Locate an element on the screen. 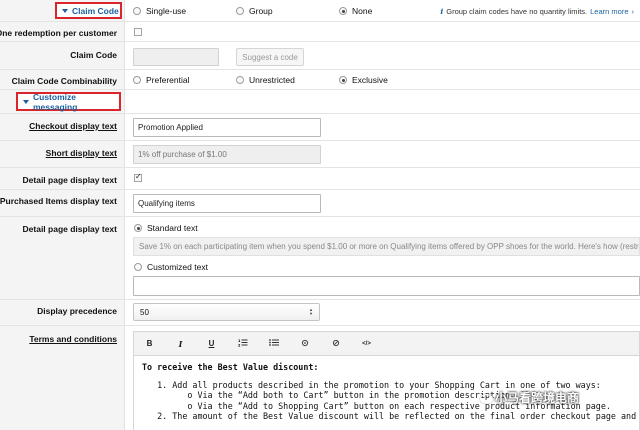 The height and width of the screenshot is (430, 640). checkout-display-label: Checkout display text is located at coordinates (73, 126).